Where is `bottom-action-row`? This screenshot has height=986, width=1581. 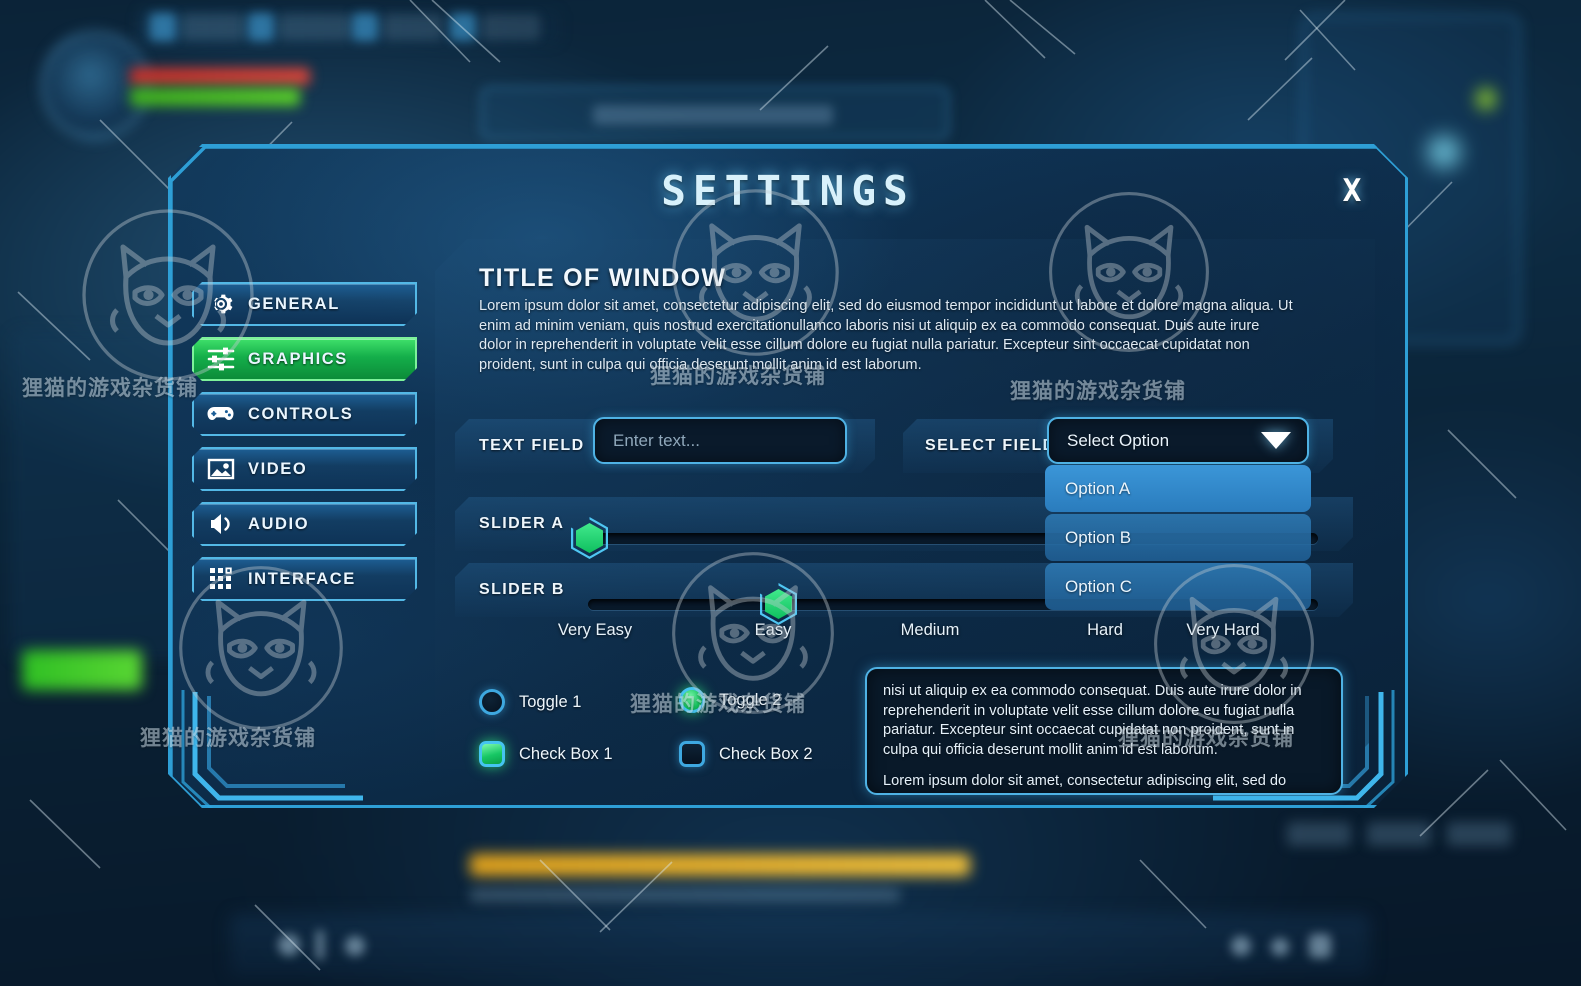
bottom-action-row is located at coordinates (800, 945).